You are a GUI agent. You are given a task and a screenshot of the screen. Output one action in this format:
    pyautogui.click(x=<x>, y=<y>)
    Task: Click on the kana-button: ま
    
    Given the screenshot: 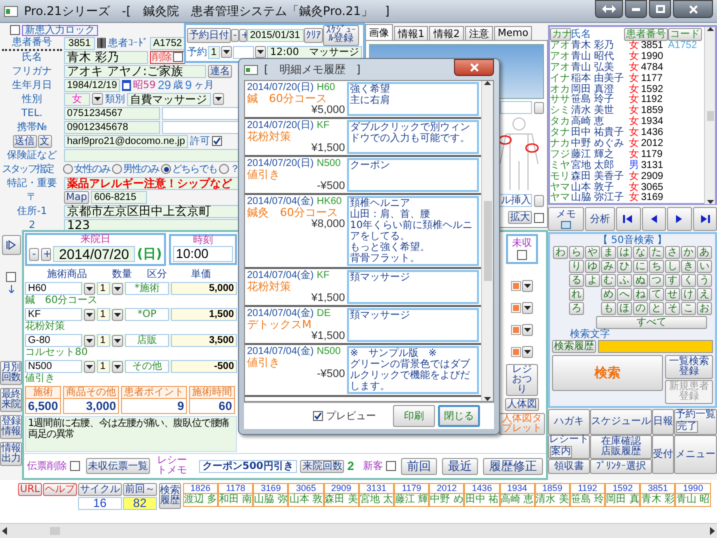 What is the action you would take?
    pyautogui.click(x=608, y=252)
    